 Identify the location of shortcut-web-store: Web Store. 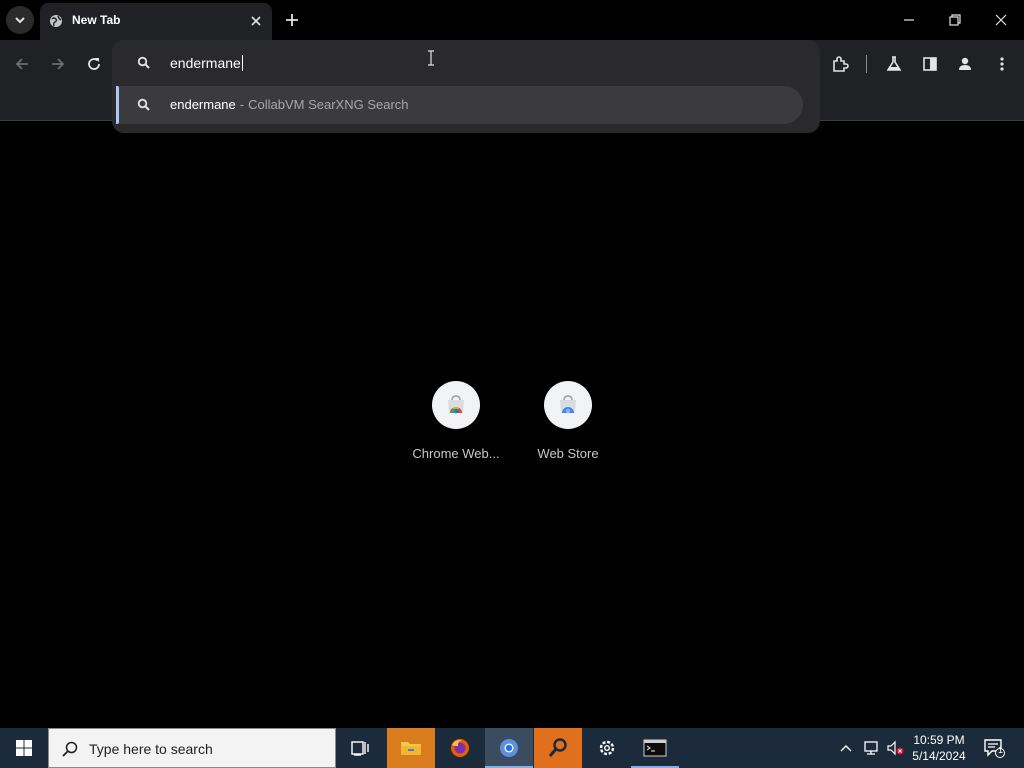
(568, 426).